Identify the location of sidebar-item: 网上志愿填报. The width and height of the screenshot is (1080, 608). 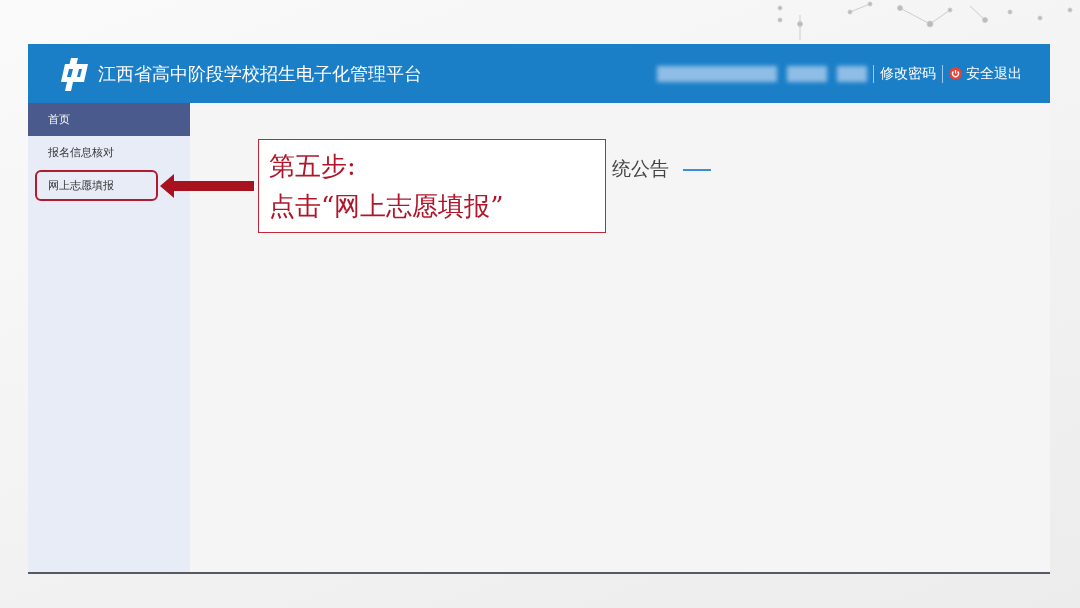
(96, 185).